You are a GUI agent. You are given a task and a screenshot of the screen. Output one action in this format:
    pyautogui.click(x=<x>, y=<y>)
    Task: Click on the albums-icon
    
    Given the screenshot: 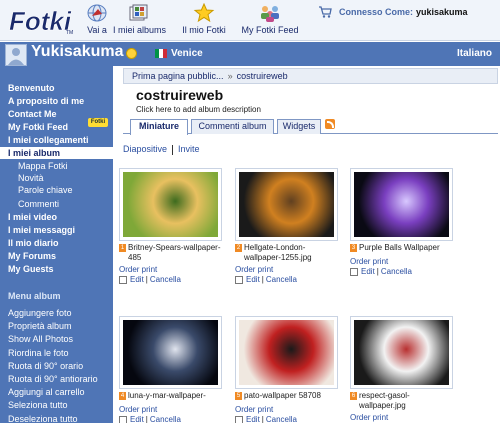 What is the action you would take?
    pyautogui.click(x=138, y=12)
    